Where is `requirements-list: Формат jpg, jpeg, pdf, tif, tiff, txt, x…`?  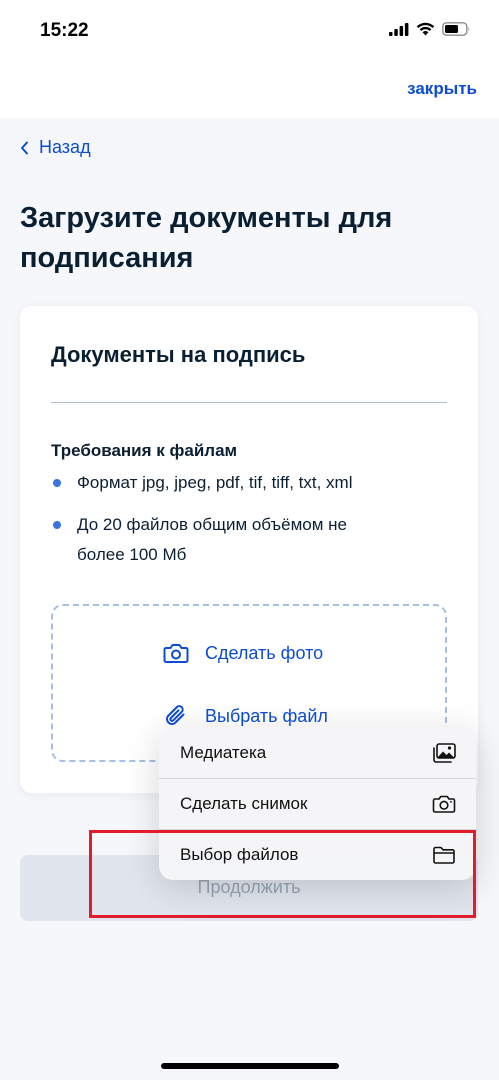
requirements-list: Формат jpg, jpeg, pdf, tif, tiff, txt, x… is located at coordinates (251, 525).